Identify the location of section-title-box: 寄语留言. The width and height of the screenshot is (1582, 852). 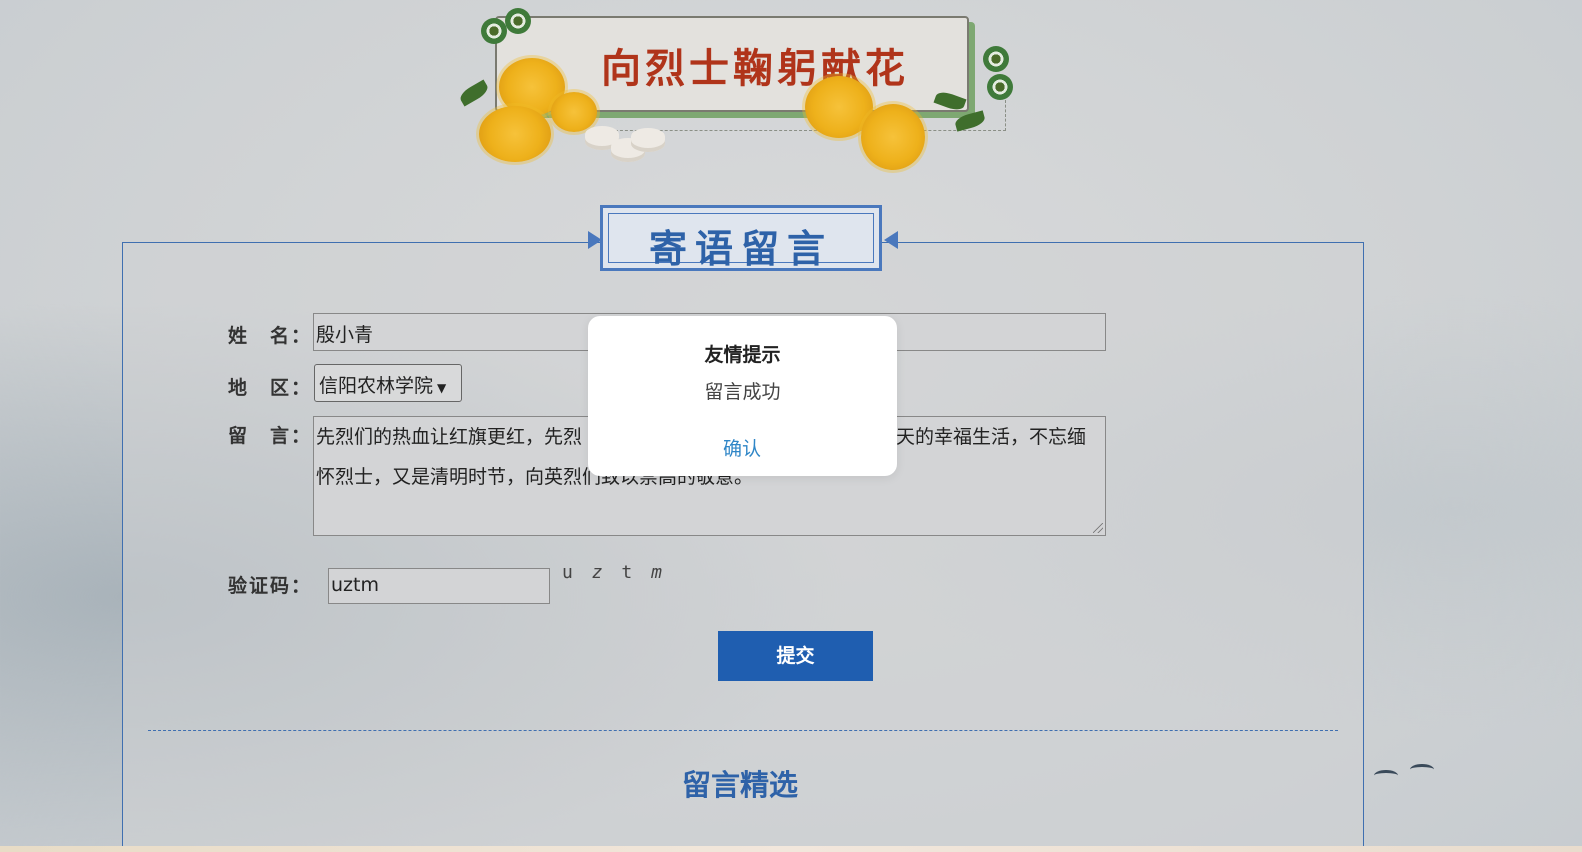
(741, 238).